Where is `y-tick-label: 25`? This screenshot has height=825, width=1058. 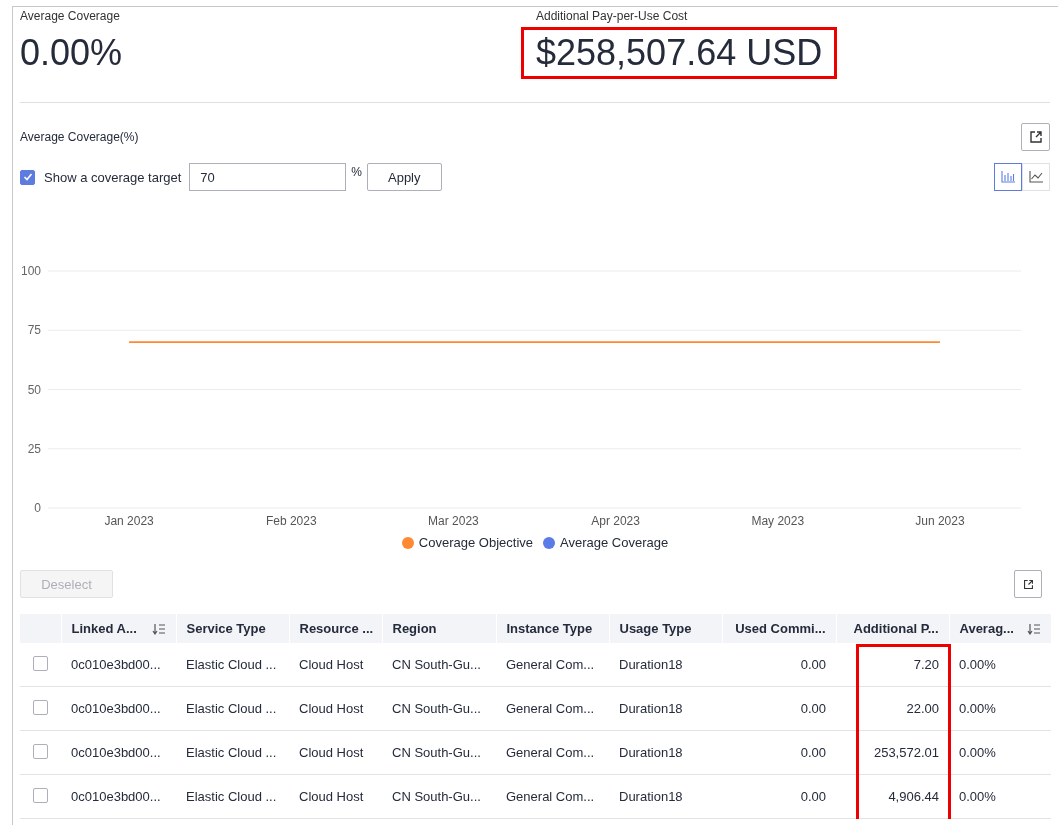
y-tick-label: 25 is located at coordinates (34, 448).